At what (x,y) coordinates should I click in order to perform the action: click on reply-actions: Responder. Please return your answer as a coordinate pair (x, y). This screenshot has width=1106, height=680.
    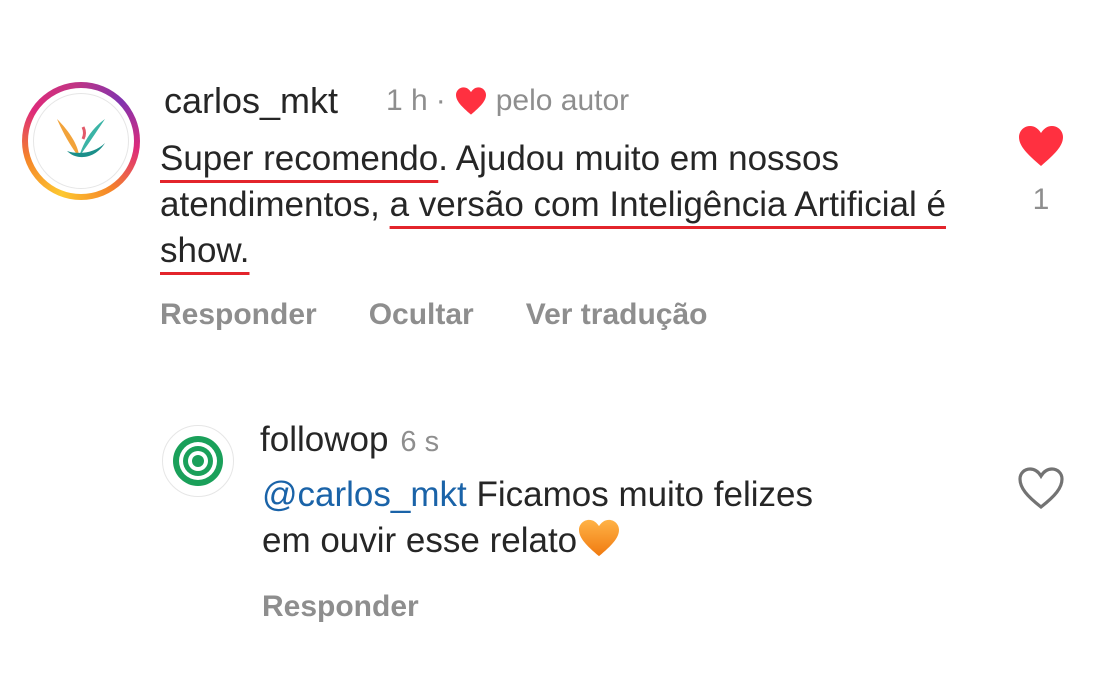
    Looking at the image, I should click on (366, 607).